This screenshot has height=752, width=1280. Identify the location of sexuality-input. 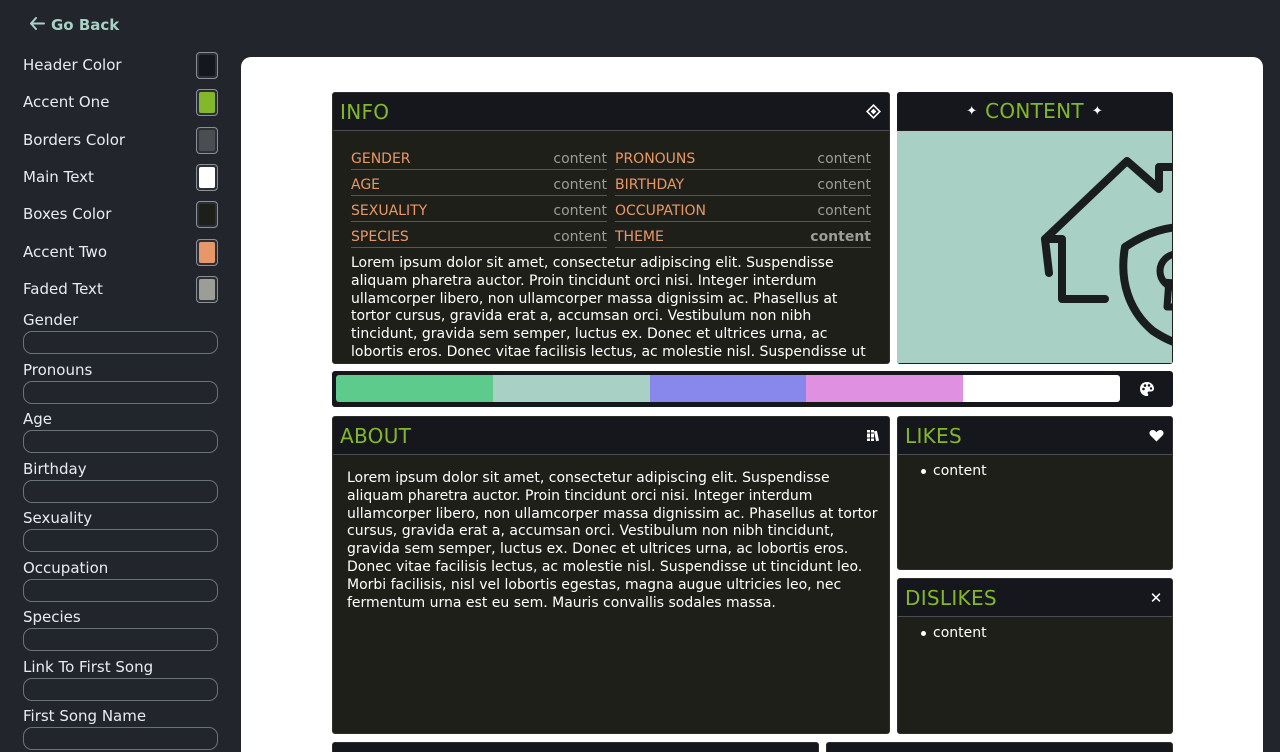
(120, 540).